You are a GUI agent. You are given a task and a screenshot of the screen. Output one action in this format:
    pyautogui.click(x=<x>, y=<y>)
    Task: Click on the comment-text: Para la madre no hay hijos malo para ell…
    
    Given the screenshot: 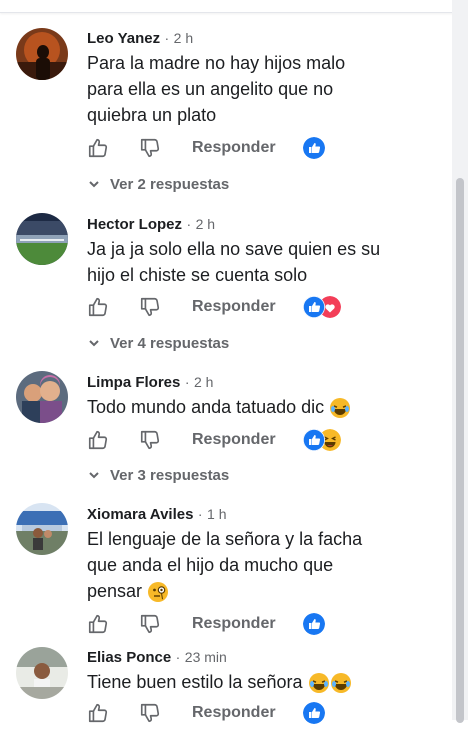 What is the action you would take?
    pyautogui.click(x=216, y=89)
    